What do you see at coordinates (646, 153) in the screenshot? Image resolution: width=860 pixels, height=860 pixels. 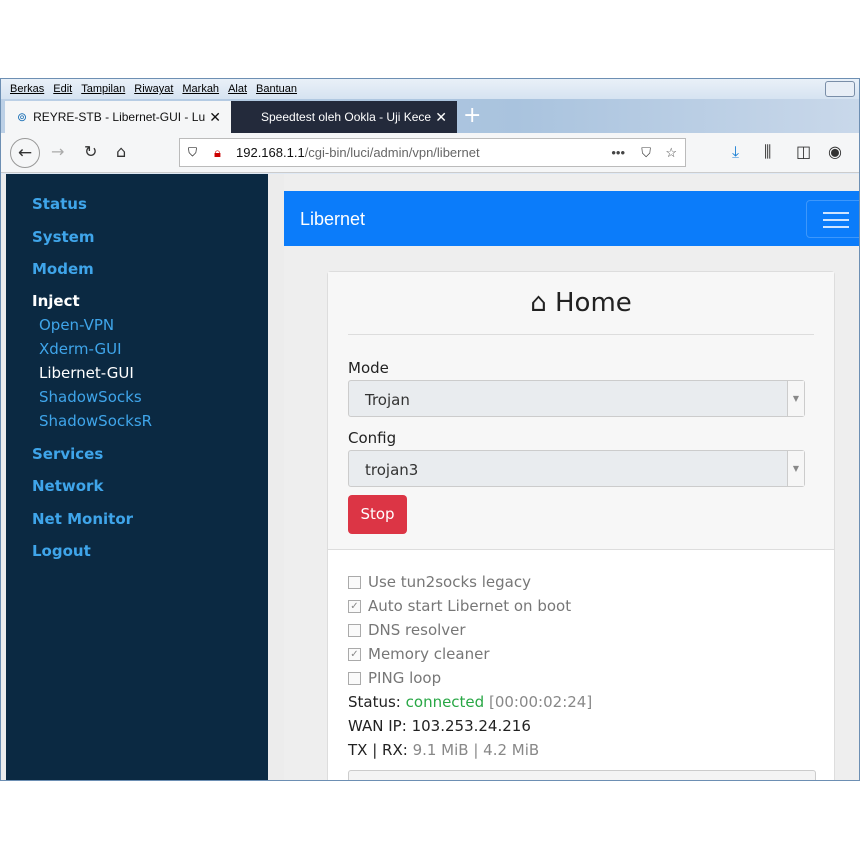 I see `pocket-icon: ⛉` at bounding box center [646, 153].